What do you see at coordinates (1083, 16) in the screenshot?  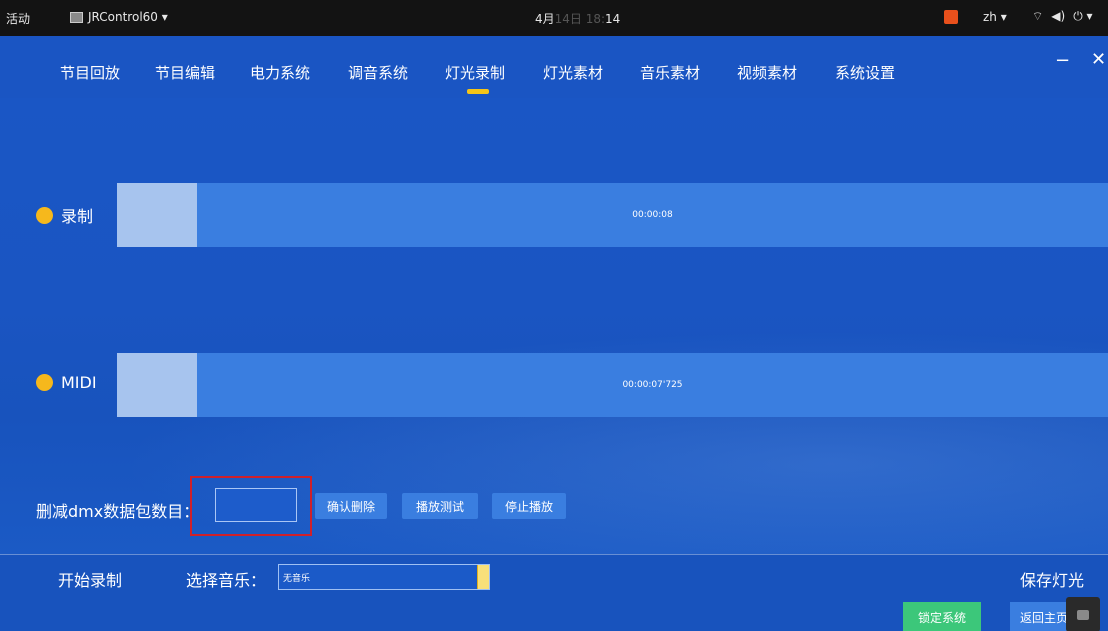 I see `power-icon: ⏻ ▾` at bounding box center [1083, 16].